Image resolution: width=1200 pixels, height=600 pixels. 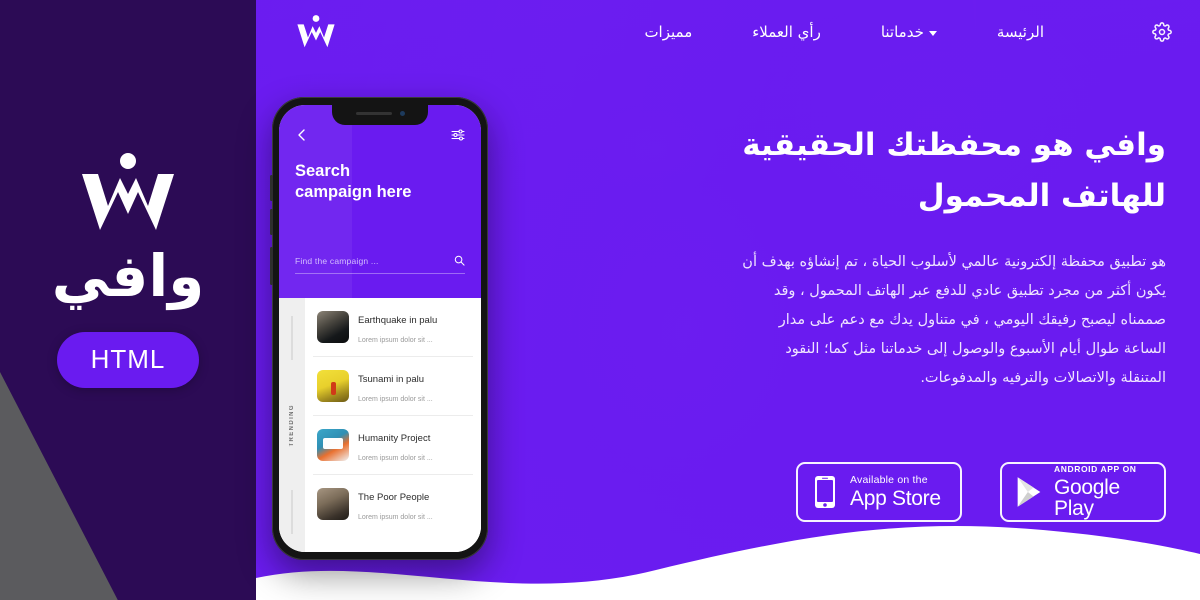 I want to click on main-navigation: الرئيسة خدماتنا رأي العملاء مميزات, so click(x=728, y=32).